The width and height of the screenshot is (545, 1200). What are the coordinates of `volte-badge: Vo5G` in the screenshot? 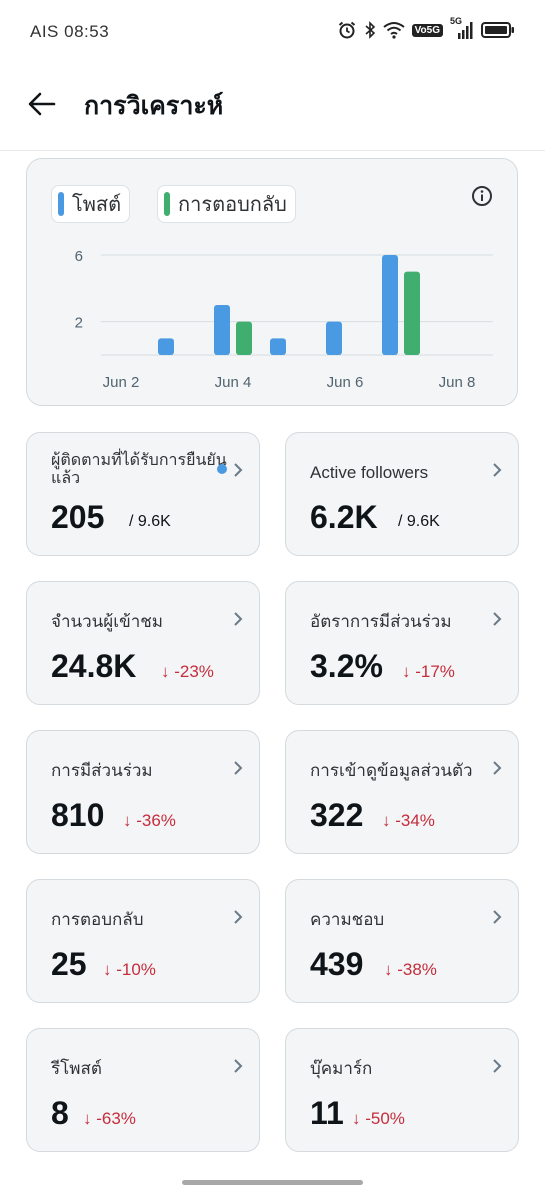 It's located at (427, 30).